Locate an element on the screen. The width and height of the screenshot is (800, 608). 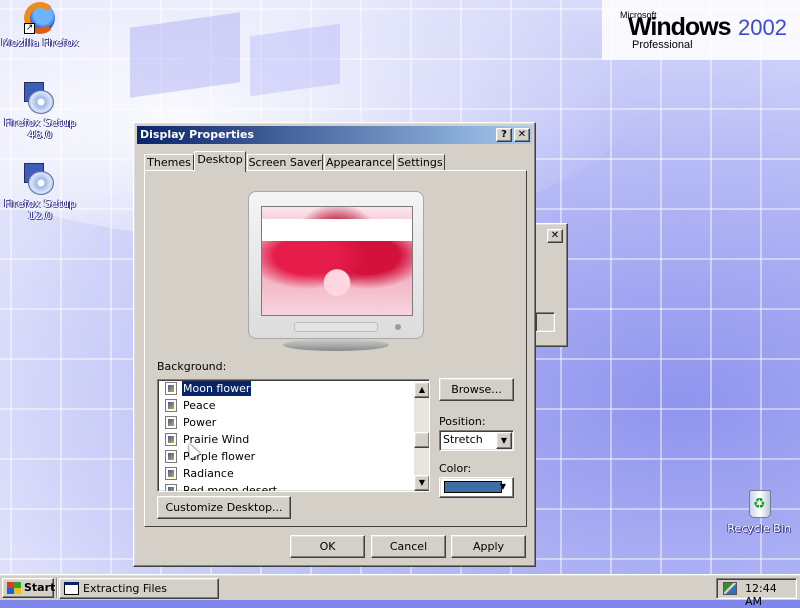
color-label: Color: is located at coordinates (455, 468).